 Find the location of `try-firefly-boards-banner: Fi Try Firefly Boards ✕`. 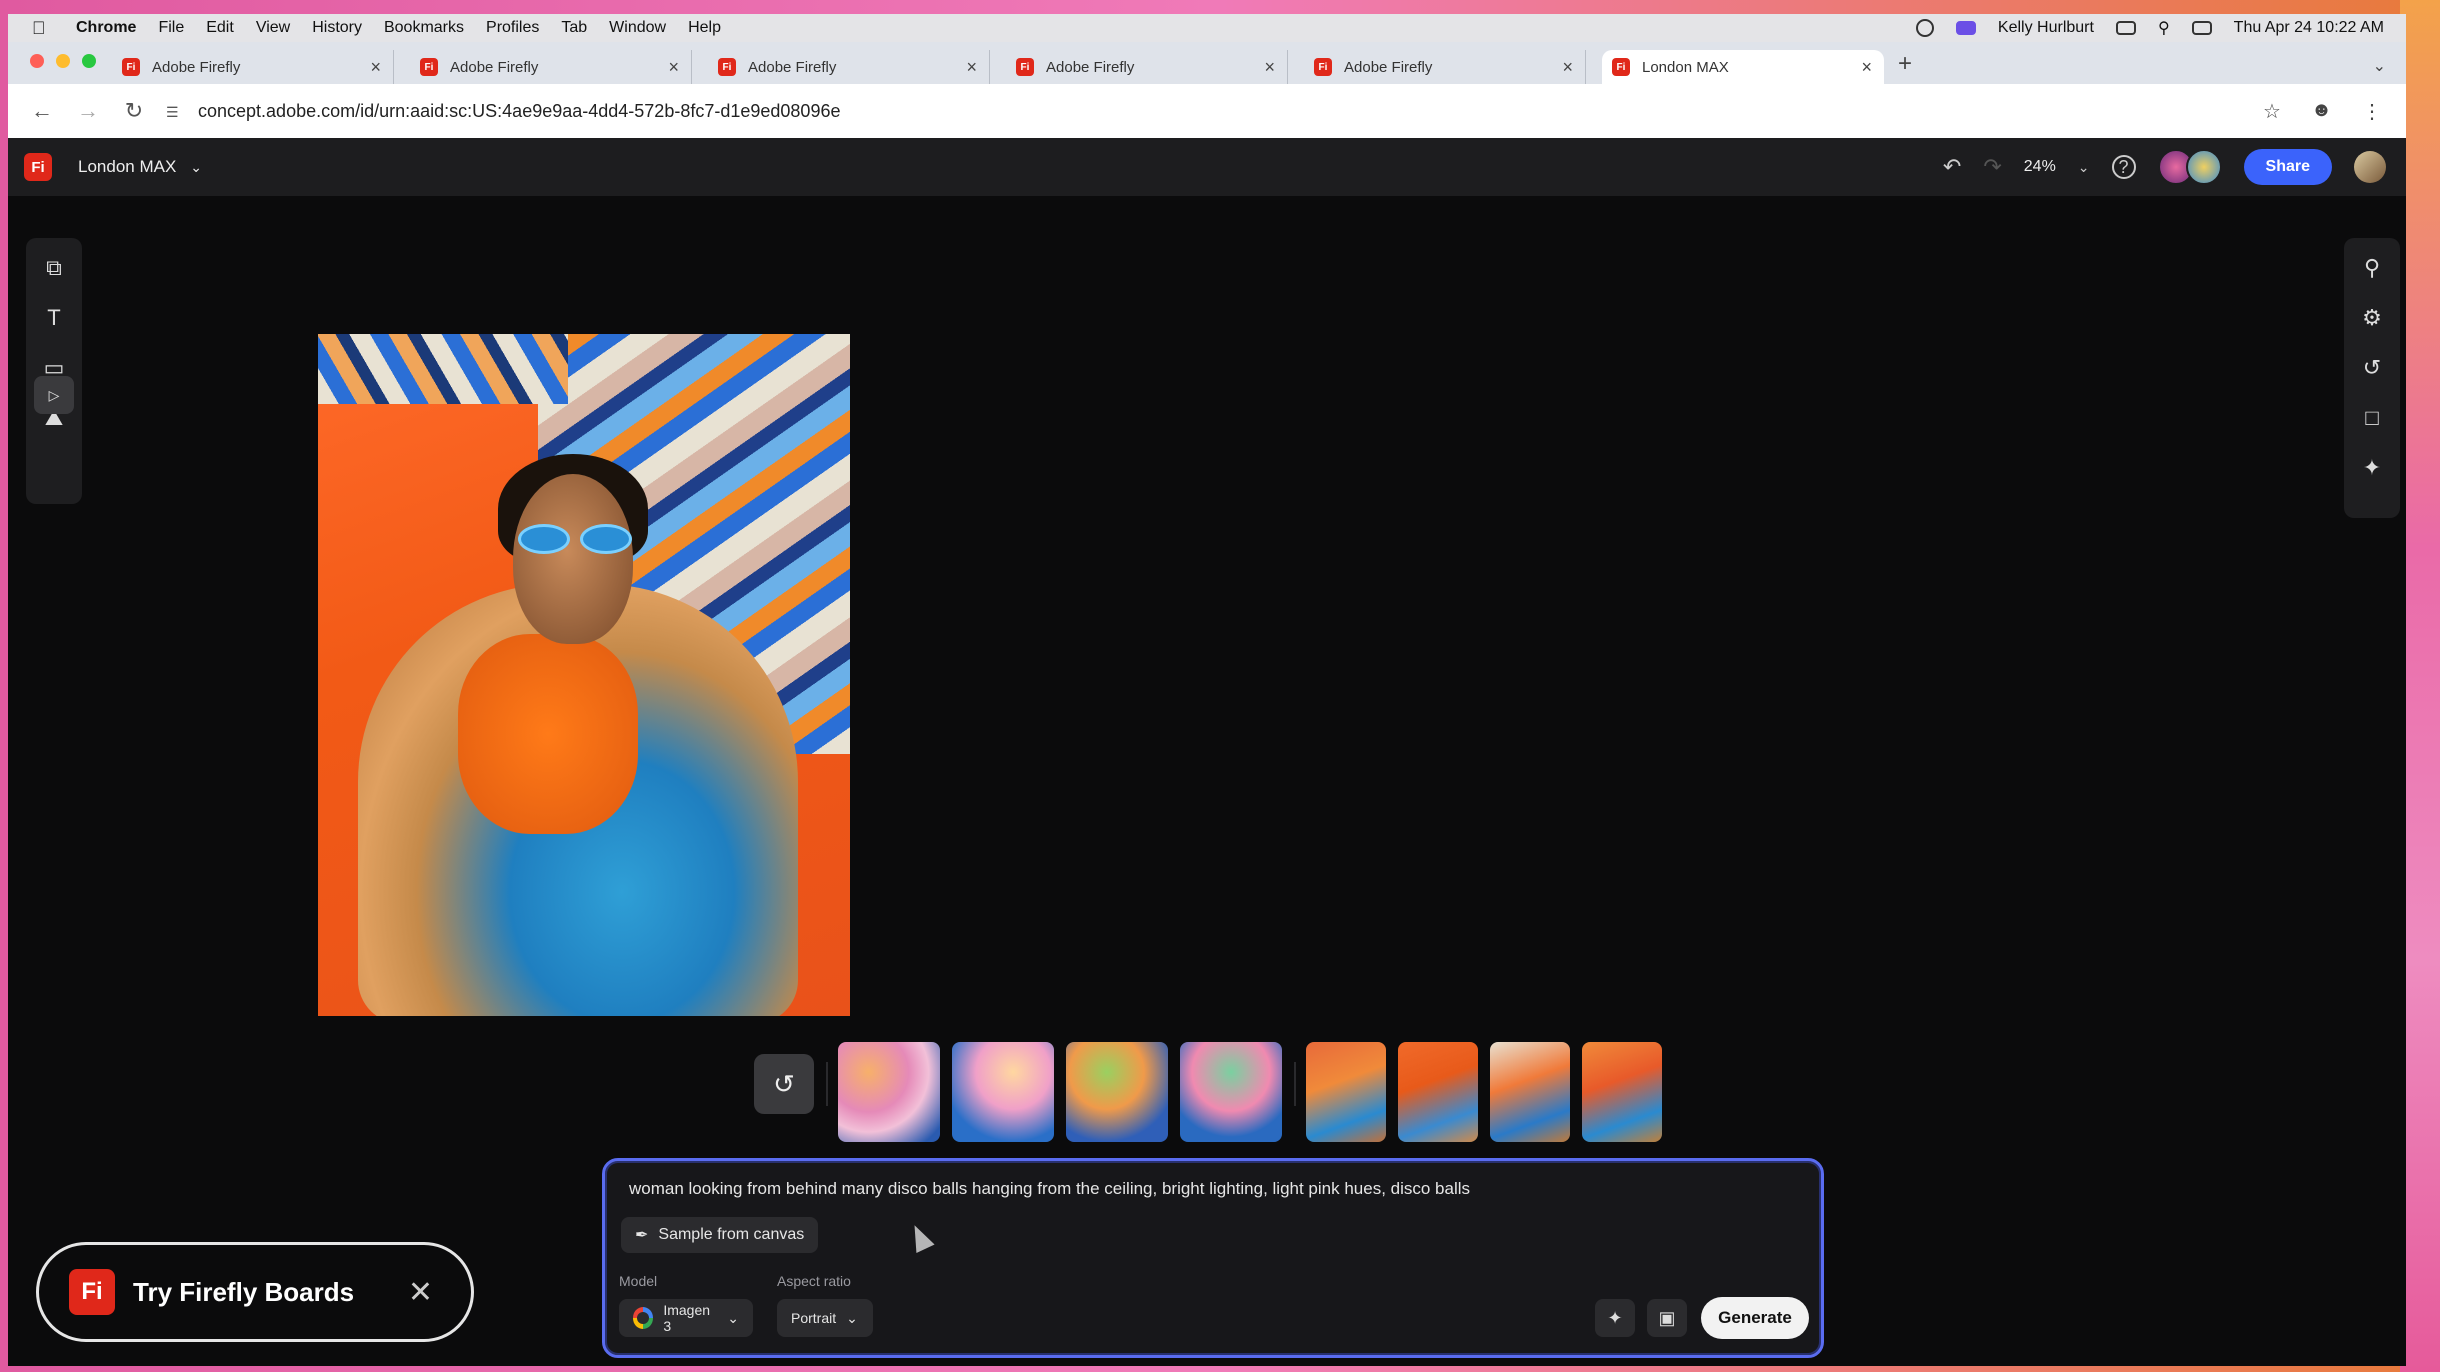

try-firefly-boards-banner: Fi Try Firefly Boards ✕ is located at coordinates (255, 1292).